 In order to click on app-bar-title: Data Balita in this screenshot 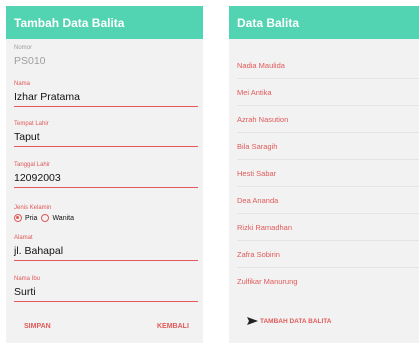, I will do `click(268, 22)`.